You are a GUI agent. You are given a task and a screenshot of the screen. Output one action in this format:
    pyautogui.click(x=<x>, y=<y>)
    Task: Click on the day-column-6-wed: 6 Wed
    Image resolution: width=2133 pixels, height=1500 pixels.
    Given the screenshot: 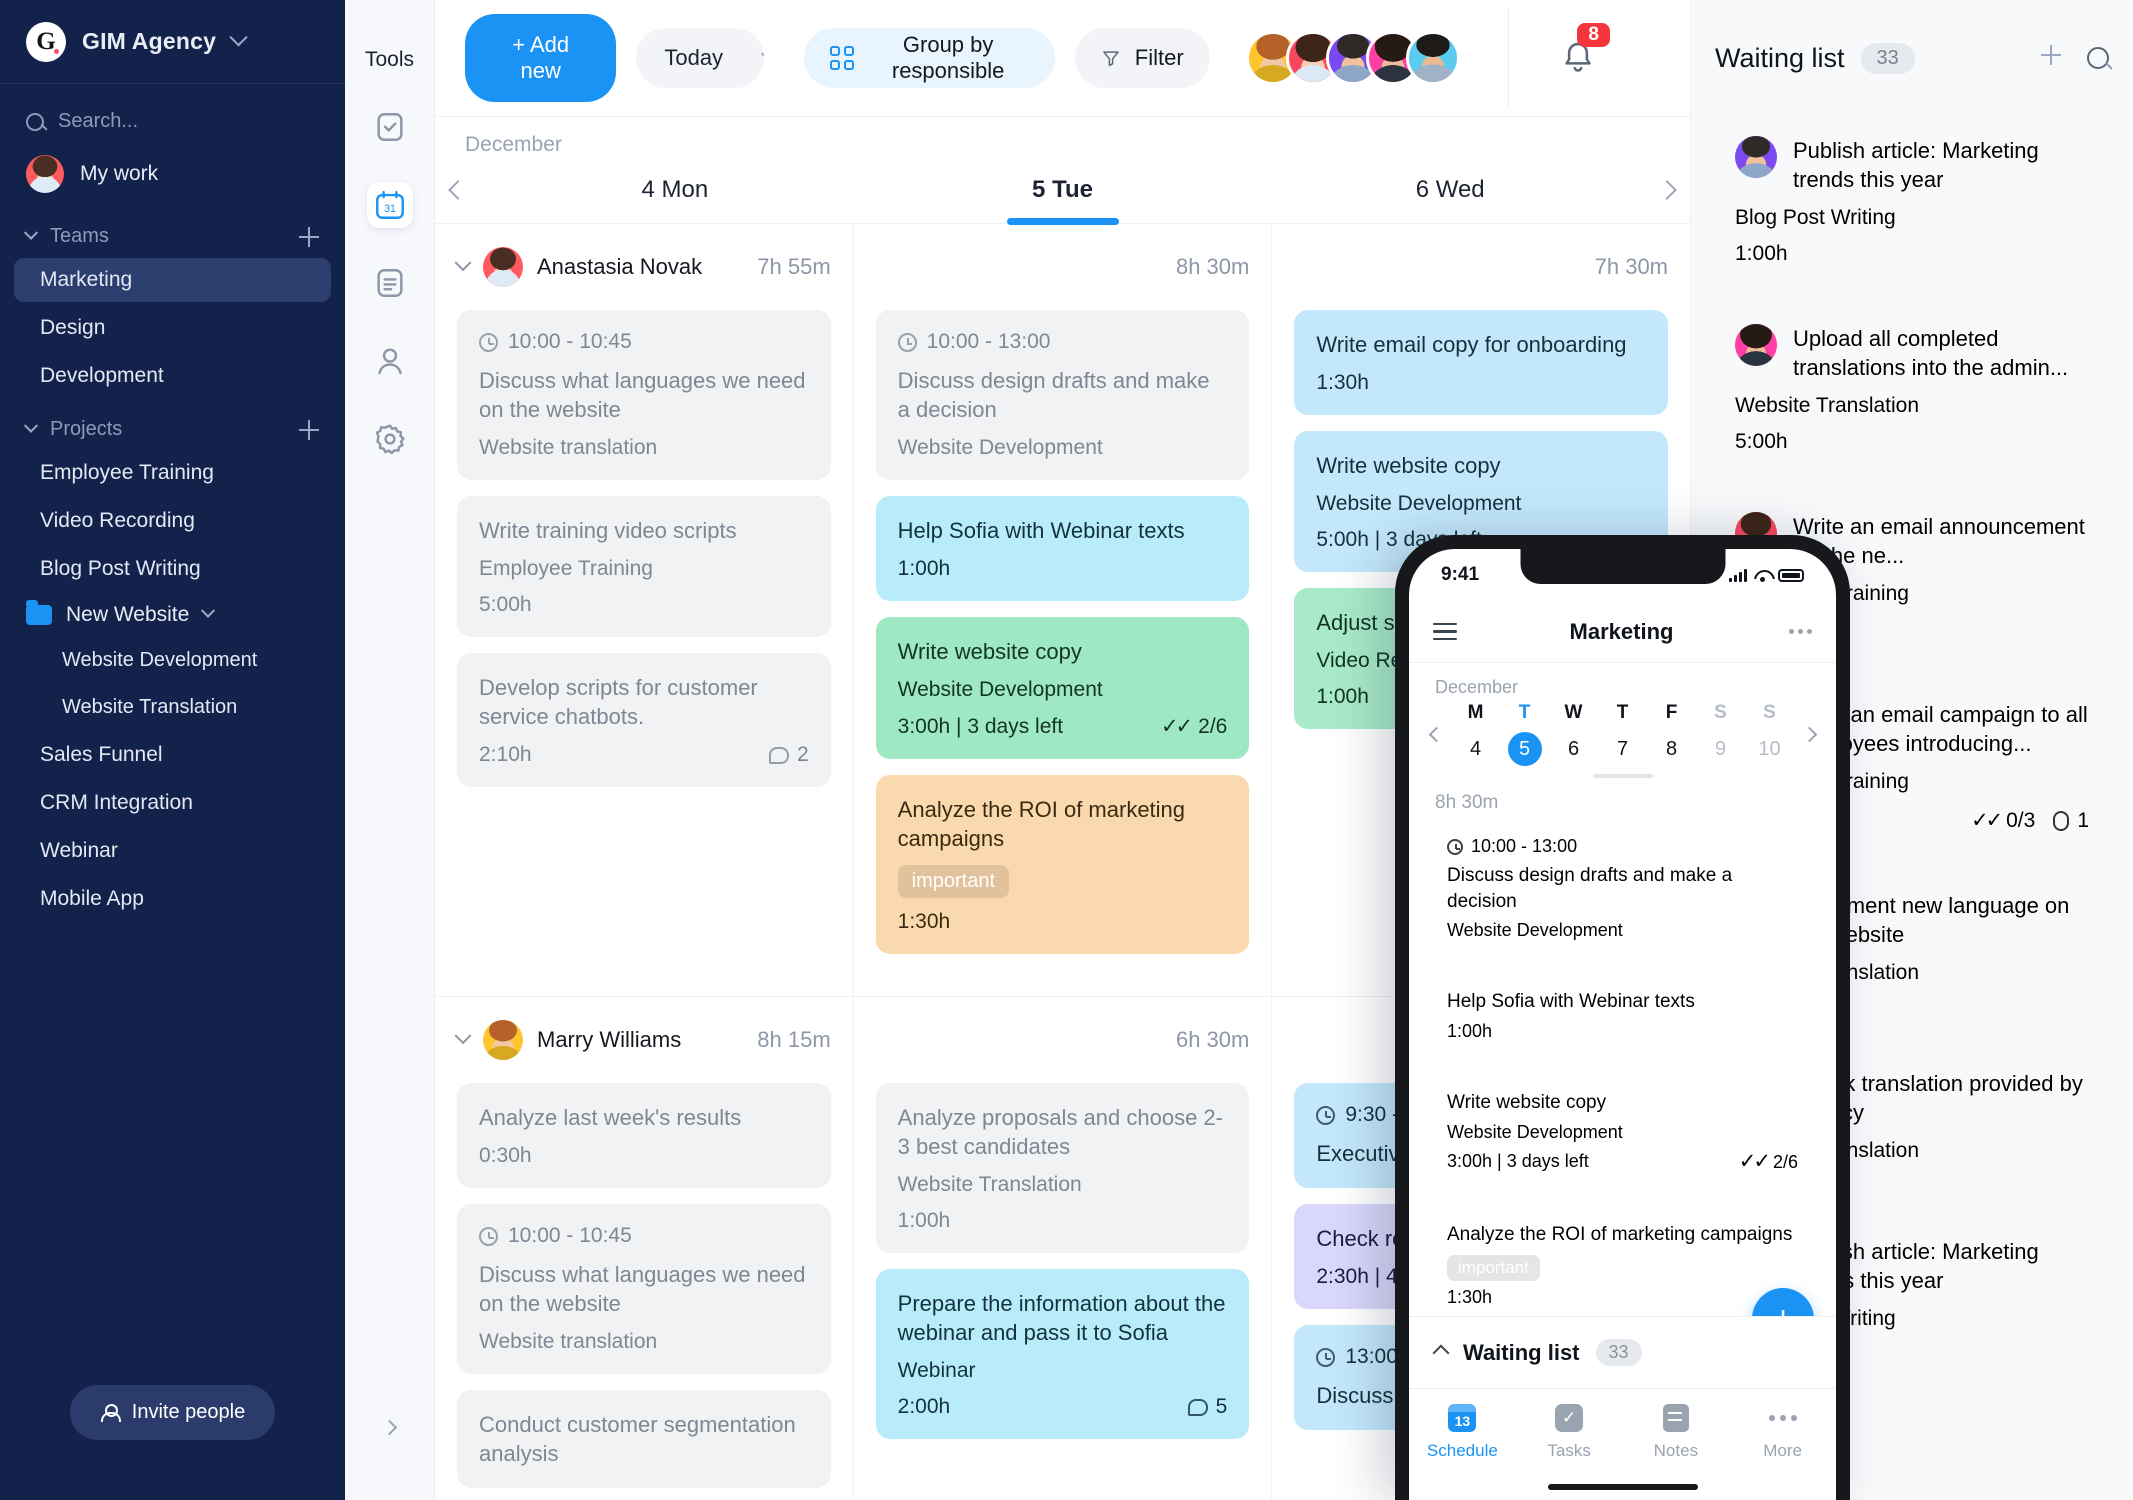 What is the action you would take?
    pyautogui.click(x=1450, y=190)
    